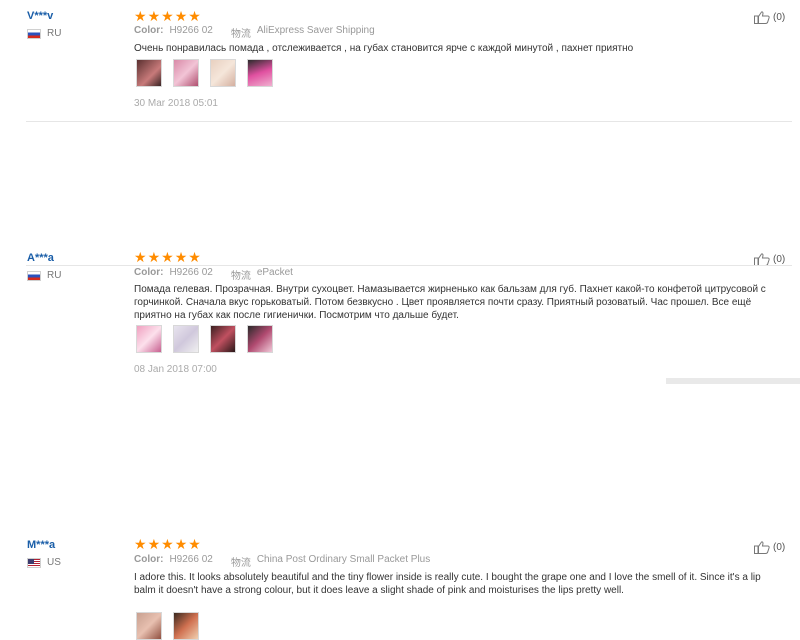  What do you see at coordinates (40, 16) in the screenshot?
I see `reviewer-name: V***v` at bounding box center [40, 16].